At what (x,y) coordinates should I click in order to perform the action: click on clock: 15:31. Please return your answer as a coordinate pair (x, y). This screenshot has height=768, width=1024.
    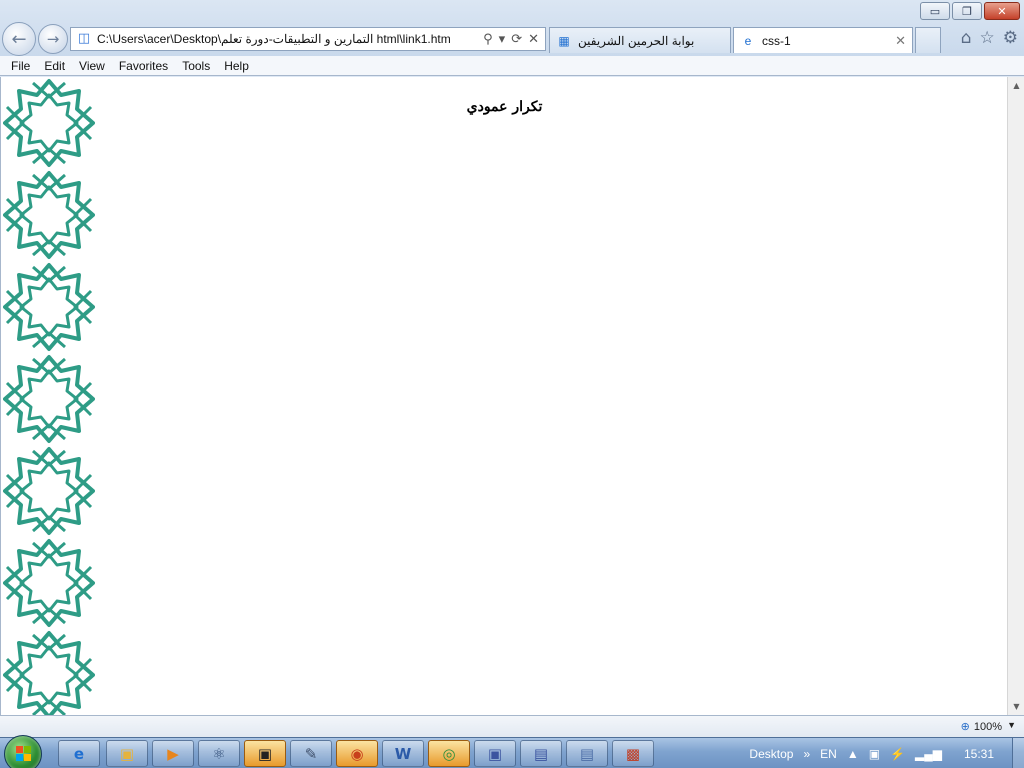
    Looking at the image, I should click on (979, 754).